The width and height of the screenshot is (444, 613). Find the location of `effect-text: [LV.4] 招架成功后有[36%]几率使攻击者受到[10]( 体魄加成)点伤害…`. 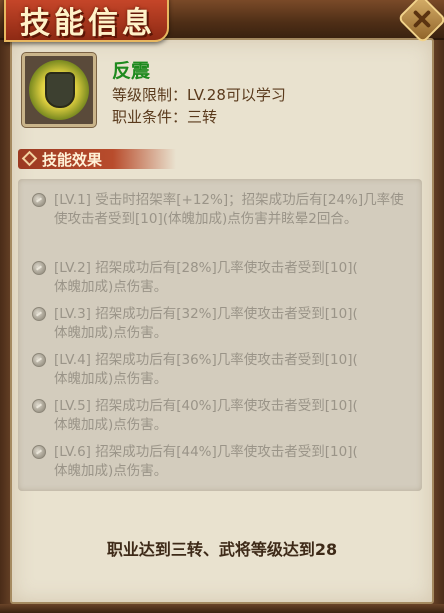

effect-text: [LV.4] 招架成功后有[36%]几率使攻击者受到[10]( 体魄加成)点伤害… is located at coordinates (206, 369).